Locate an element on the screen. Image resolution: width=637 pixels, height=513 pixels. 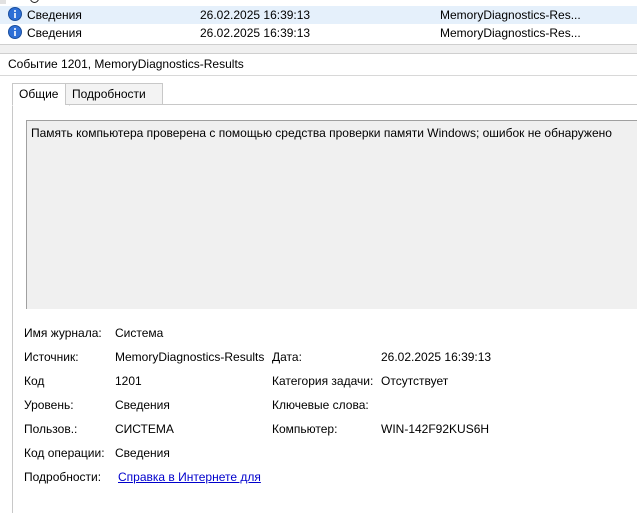
computer-label: Компьютер: is located at coordinates (305, 429).